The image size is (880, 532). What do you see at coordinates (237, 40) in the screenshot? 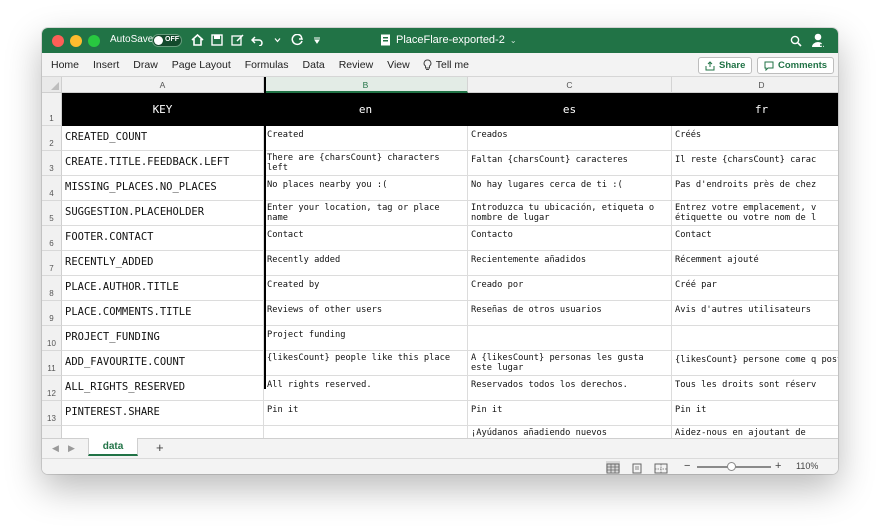
I see `edit-icon` at bounding box center [237, 40].